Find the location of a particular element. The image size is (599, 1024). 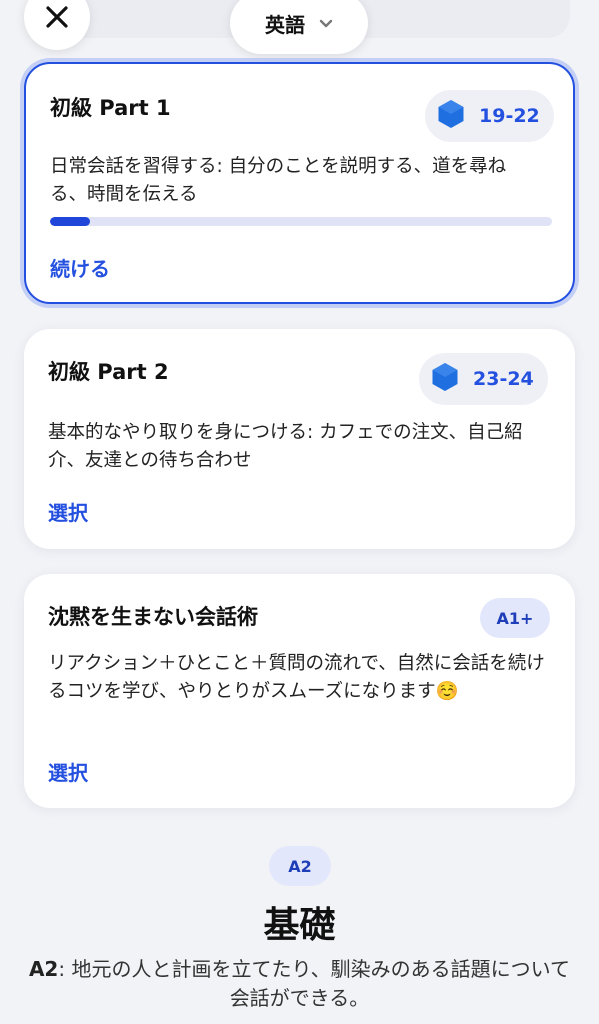

progress-bar is located at coordinates (301, 221).